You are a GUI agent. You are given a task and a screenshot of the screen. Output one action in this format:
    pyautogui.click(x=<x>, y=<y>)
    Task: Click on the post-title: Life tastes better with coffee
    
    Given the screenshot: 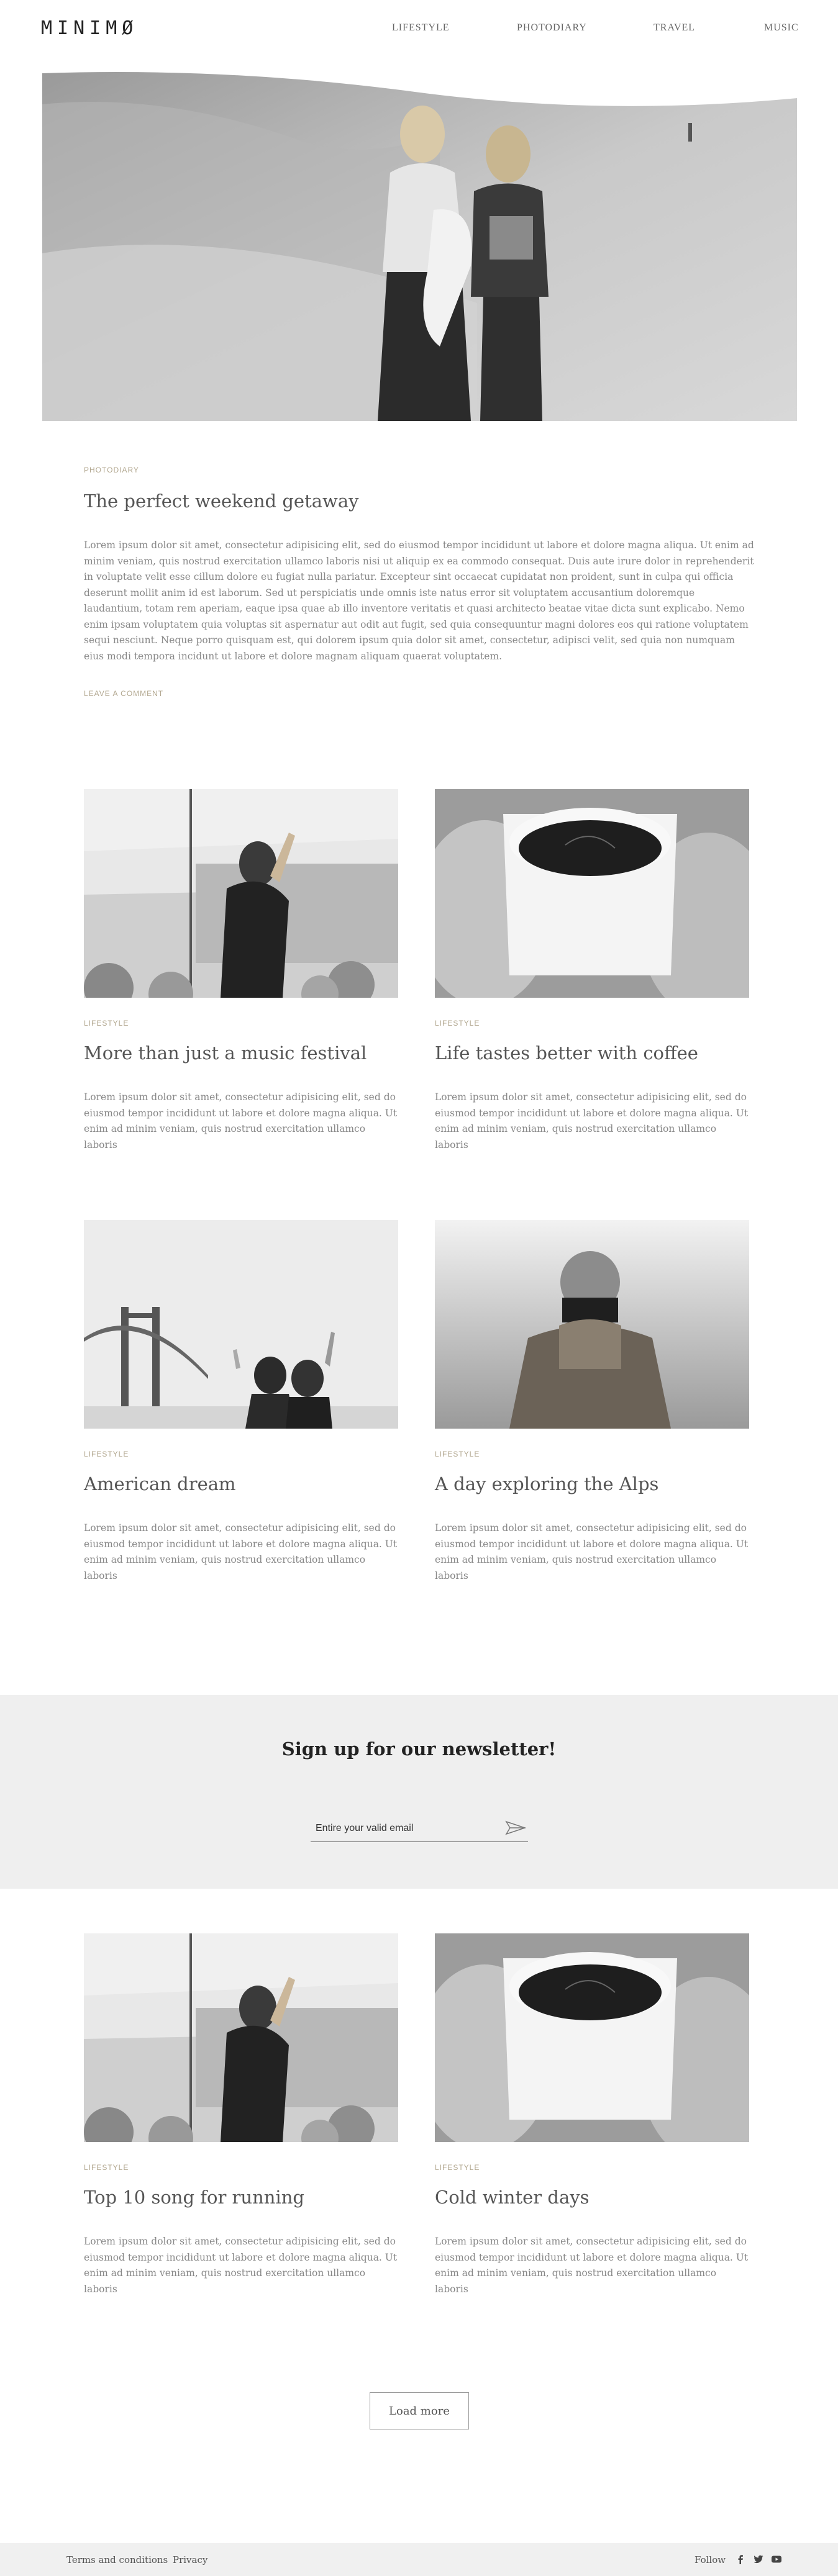 What is the action you would take?
    pyautogui.click(x=566, y=1053)
    